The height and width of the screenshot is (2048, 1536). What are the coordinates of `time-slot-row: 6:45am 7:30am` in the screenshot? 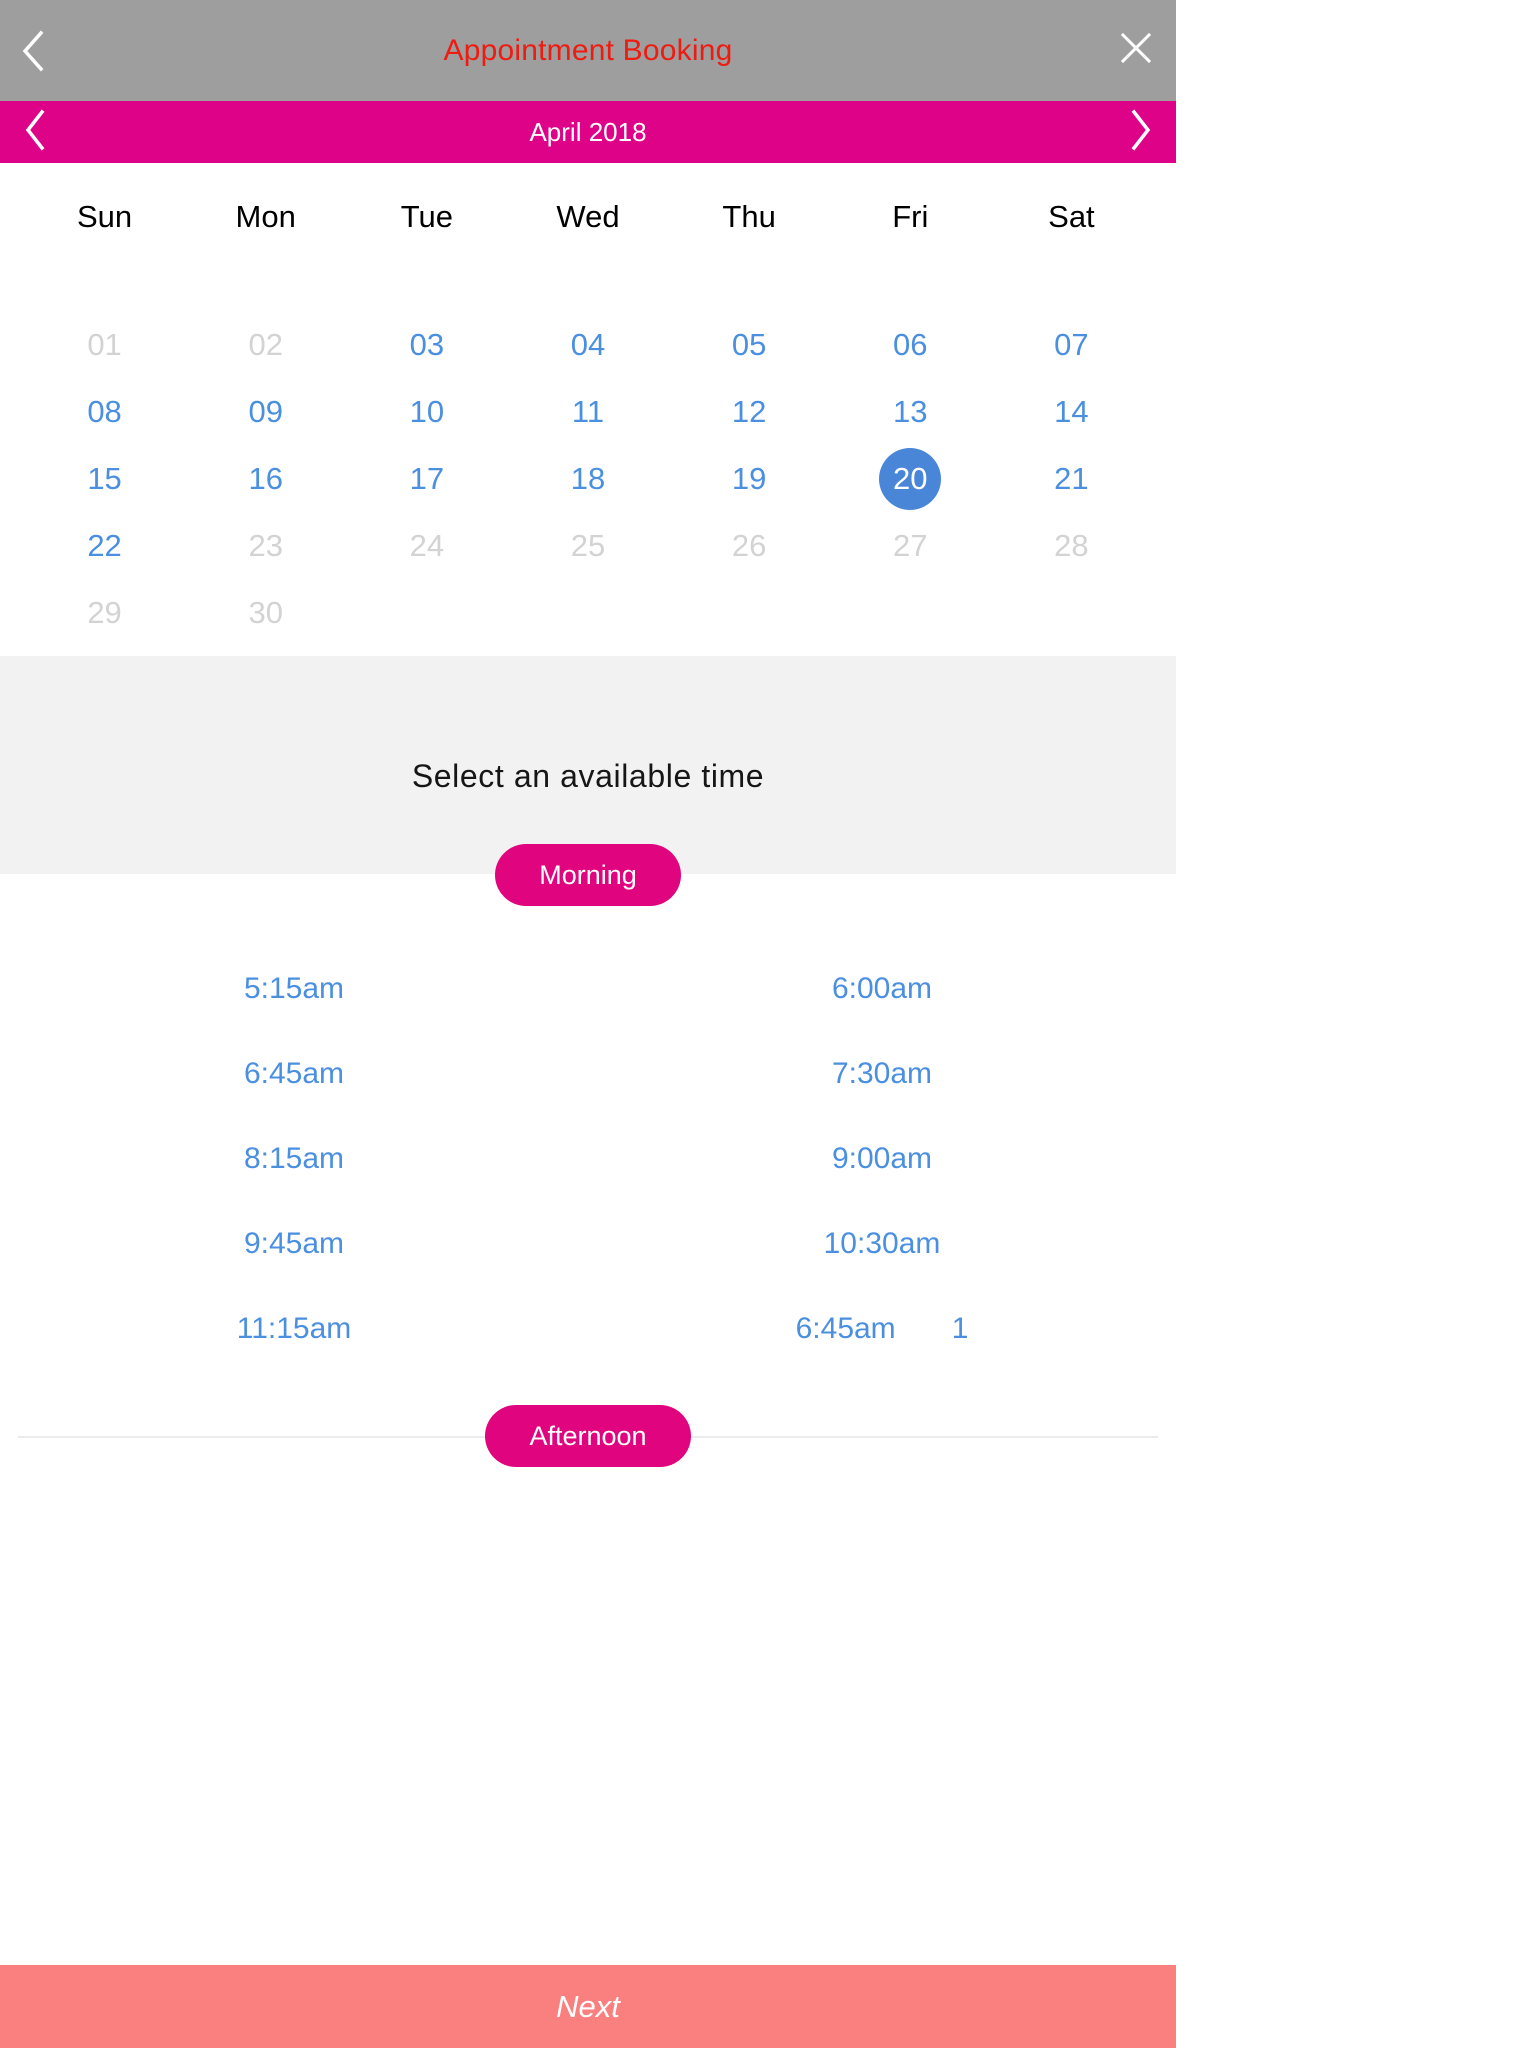 It's located at (588, 1073).